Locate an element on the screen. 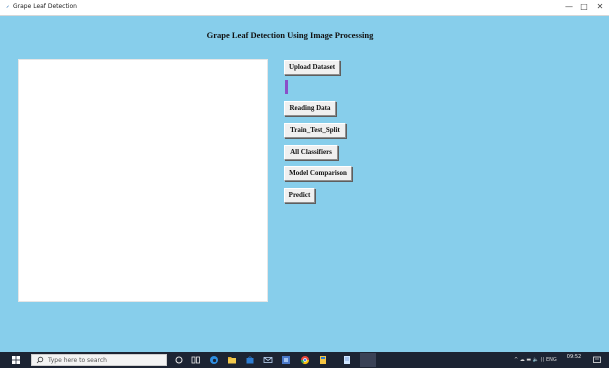 The width and height of the screenshot is (609, 368). notepad-icon is located at coordinates (347, 360).